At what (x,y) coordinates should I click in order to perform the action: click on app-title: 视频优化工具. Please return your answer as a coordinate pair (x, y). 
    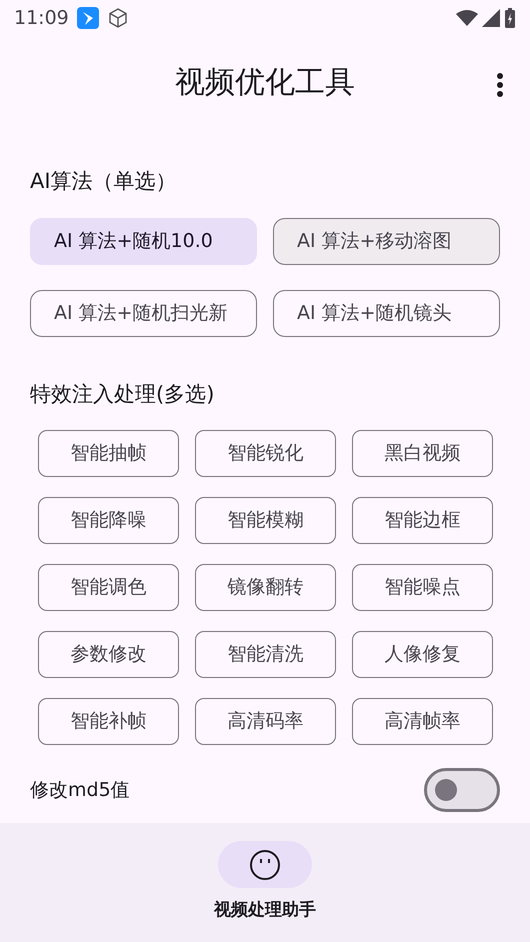
    Looking at the image, I should click on (265, 83).